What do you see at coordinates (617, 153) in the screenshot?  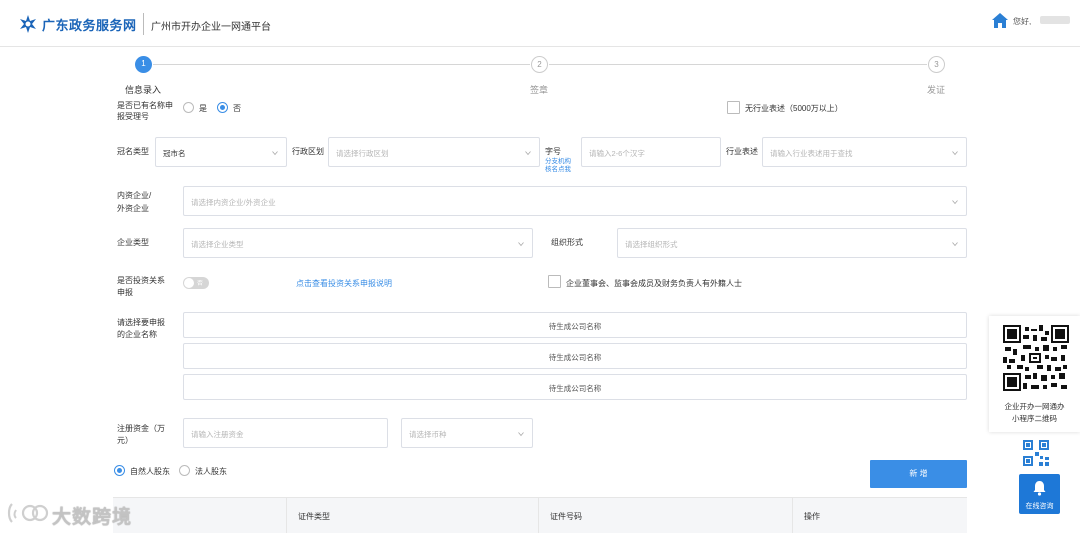 I see `trade-name-placeholder: 请输入2-6个汉字` at bounding box center [617, 153].